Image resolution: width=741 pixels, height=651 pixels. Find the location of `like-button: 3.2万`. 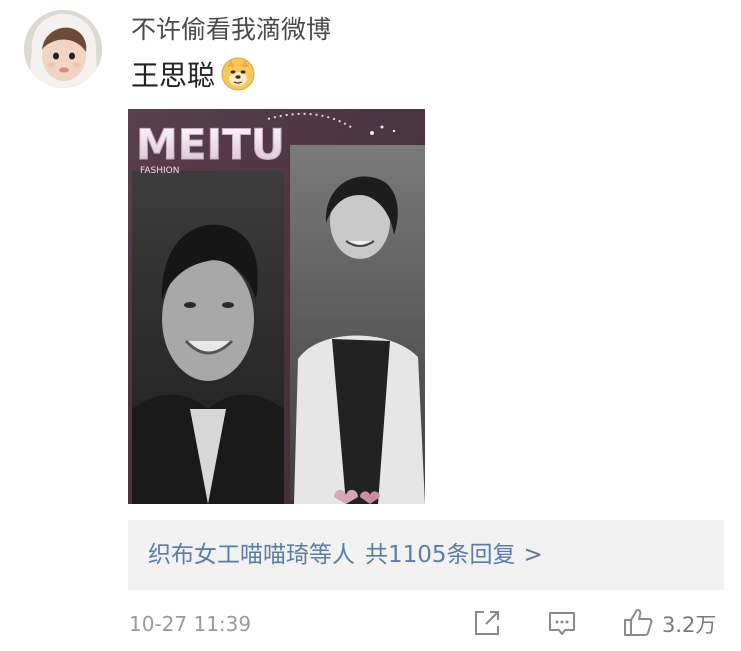

like-button: 3.2万 is located at coordinates (669, 624).